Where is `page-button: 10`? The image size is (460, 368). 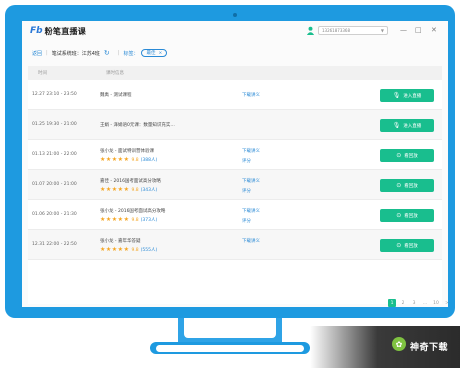
page-button: 10 is located at coordinates (436, 303).